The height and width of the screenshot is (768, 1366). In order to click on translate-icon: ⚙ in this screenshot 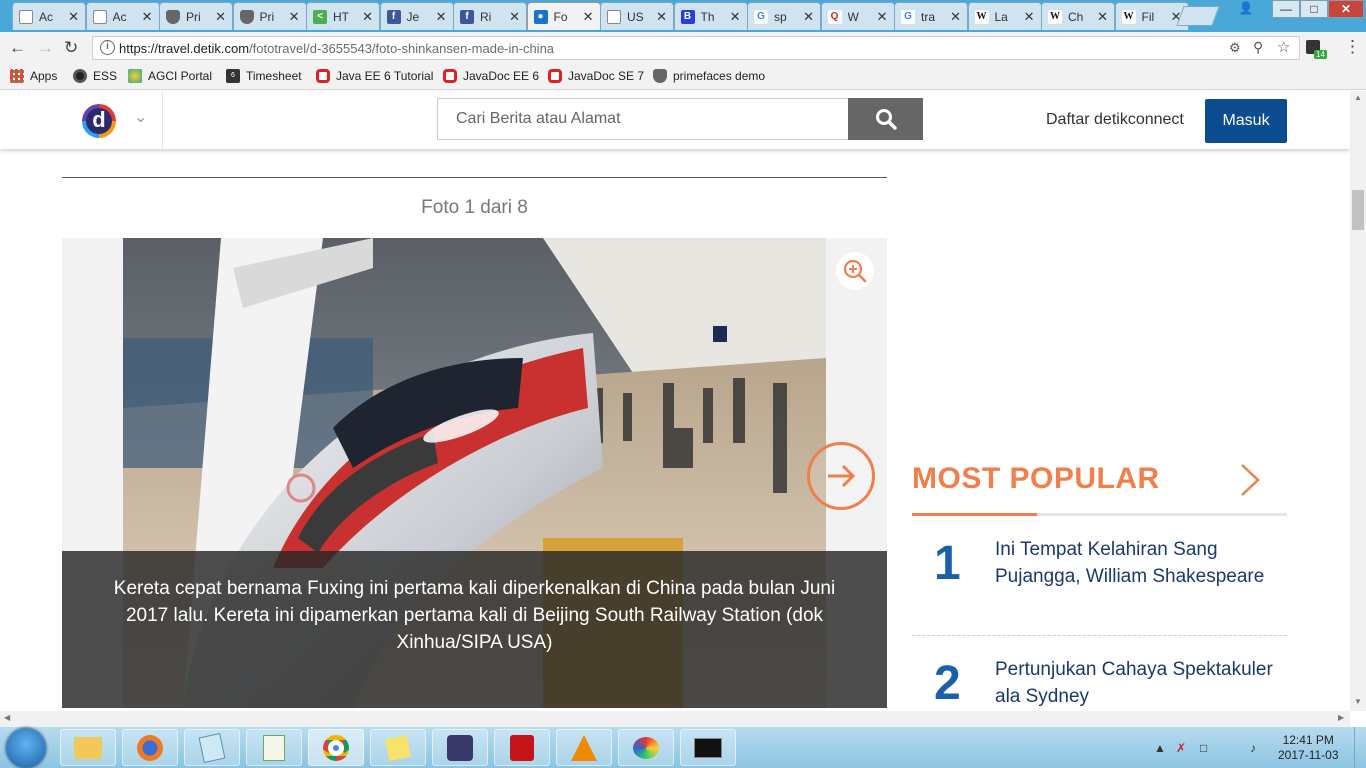, I will do `click(1235, 48)`.